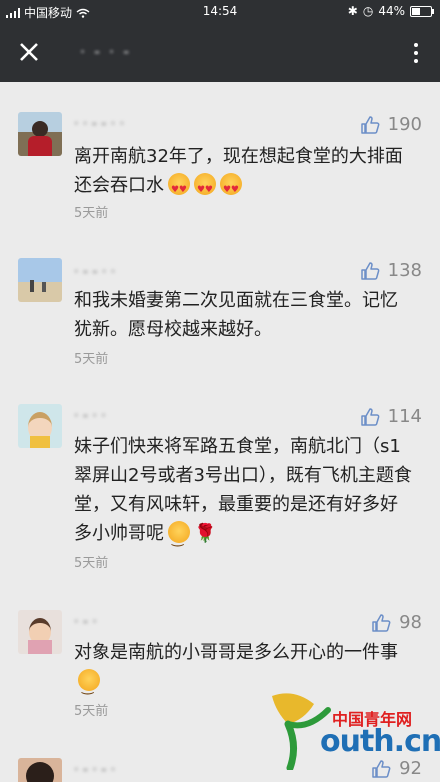 The width and height of the screenshot is (440, 782). I want to click on title-bar: · - · -, so click(220, 52).